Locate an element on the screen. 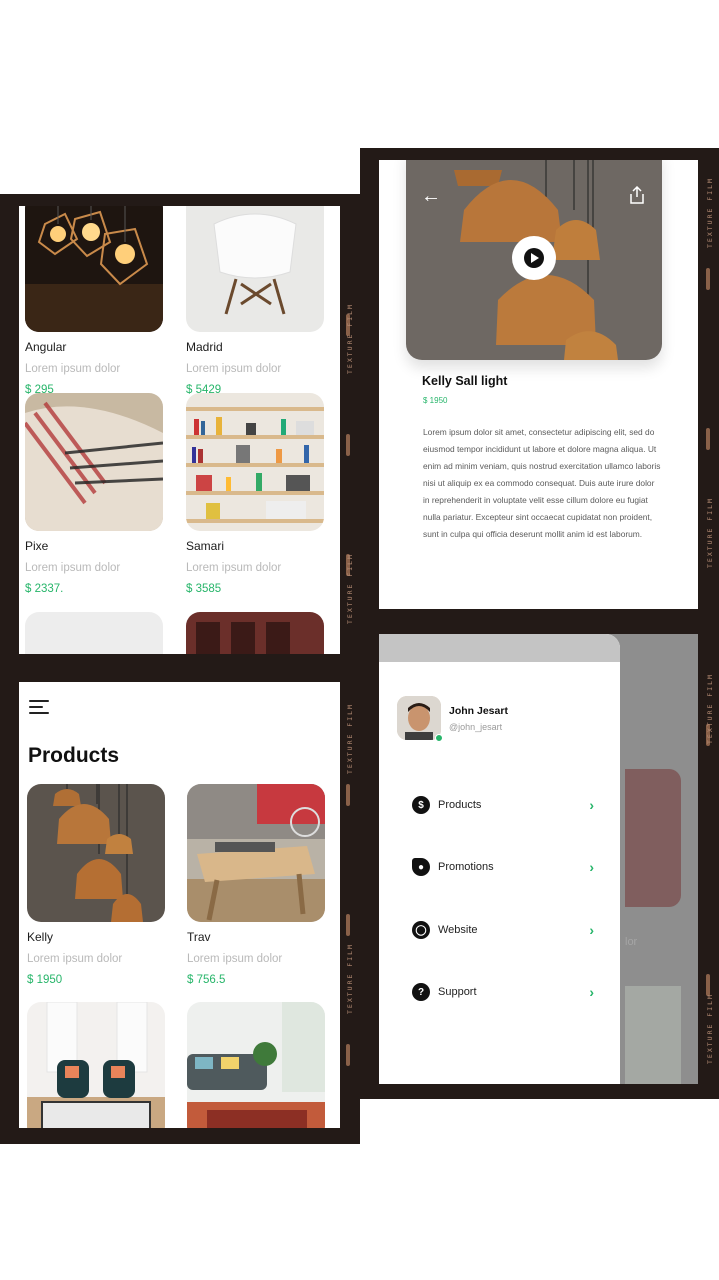 This screenshot has height=1280, width=719. drawer-item-label: Promotions is located at coordinates (466, 867).